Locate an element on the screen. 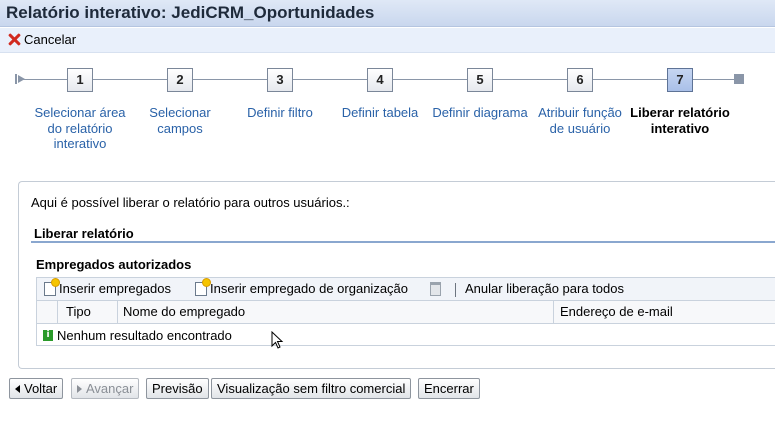 The width and height of the screenshot is (775, 439). next-button: Avançar is located at coordinates (105, 388).